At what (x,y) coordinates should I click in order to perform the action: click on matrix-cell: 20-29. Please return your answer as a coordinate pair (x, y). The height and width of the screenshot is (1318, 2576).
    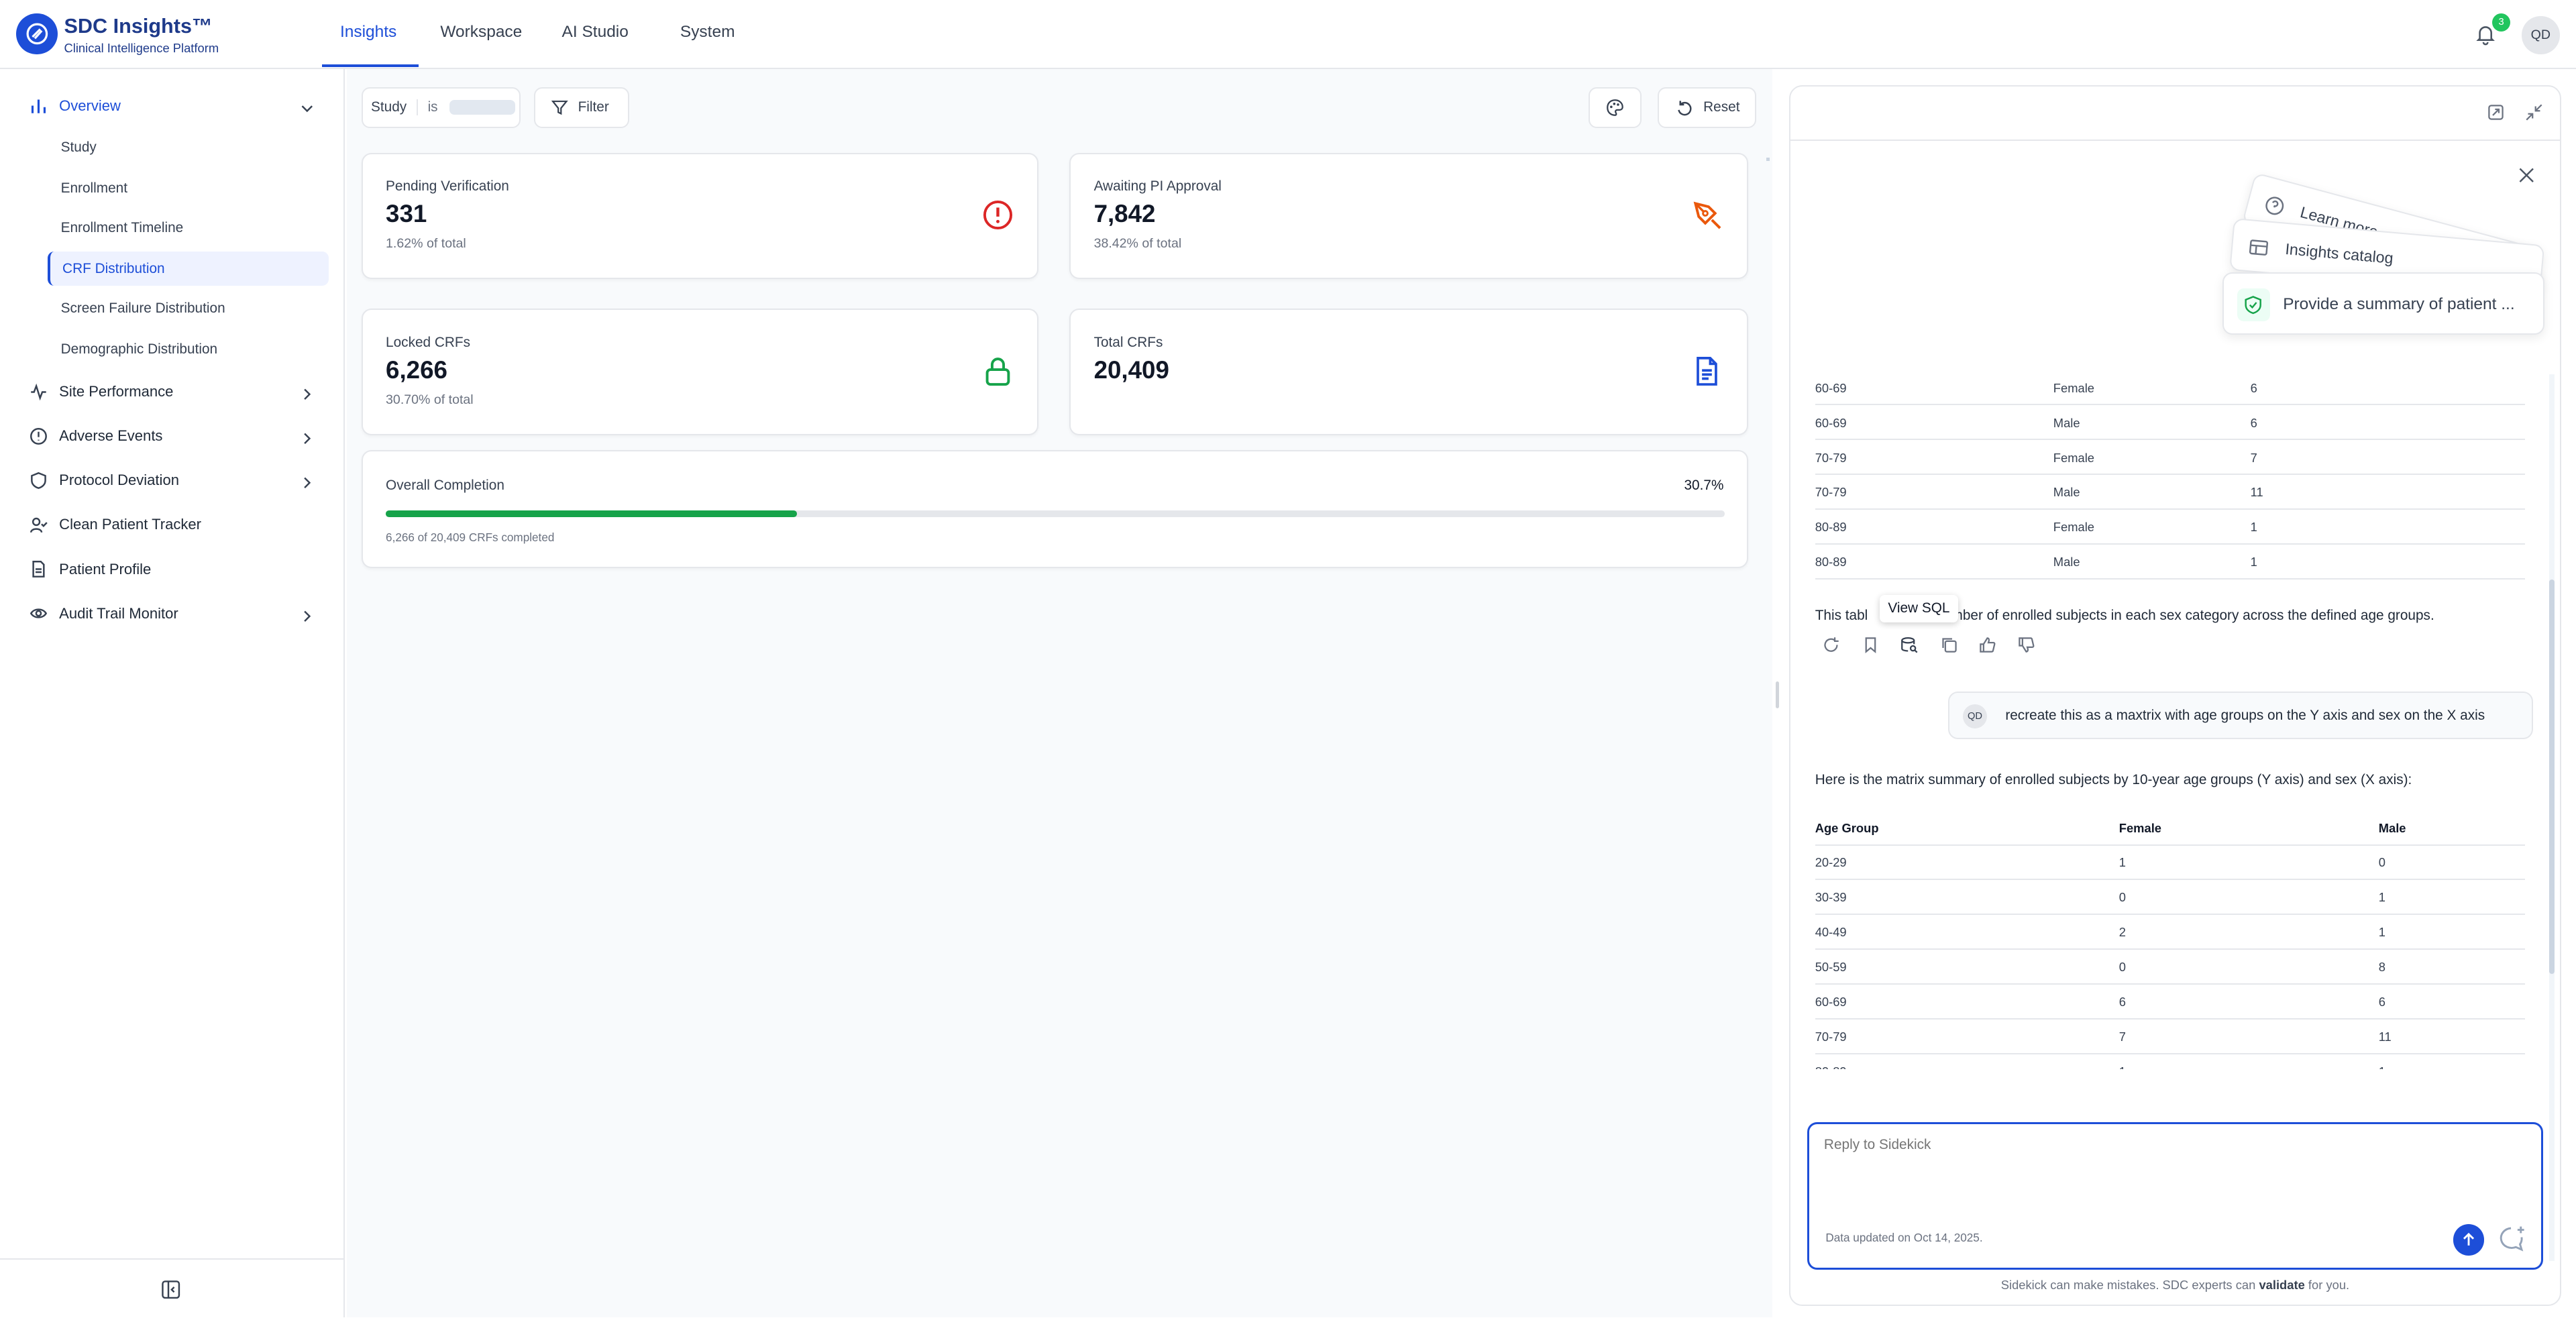
    Looking at the image, I should click on (1831, 862).